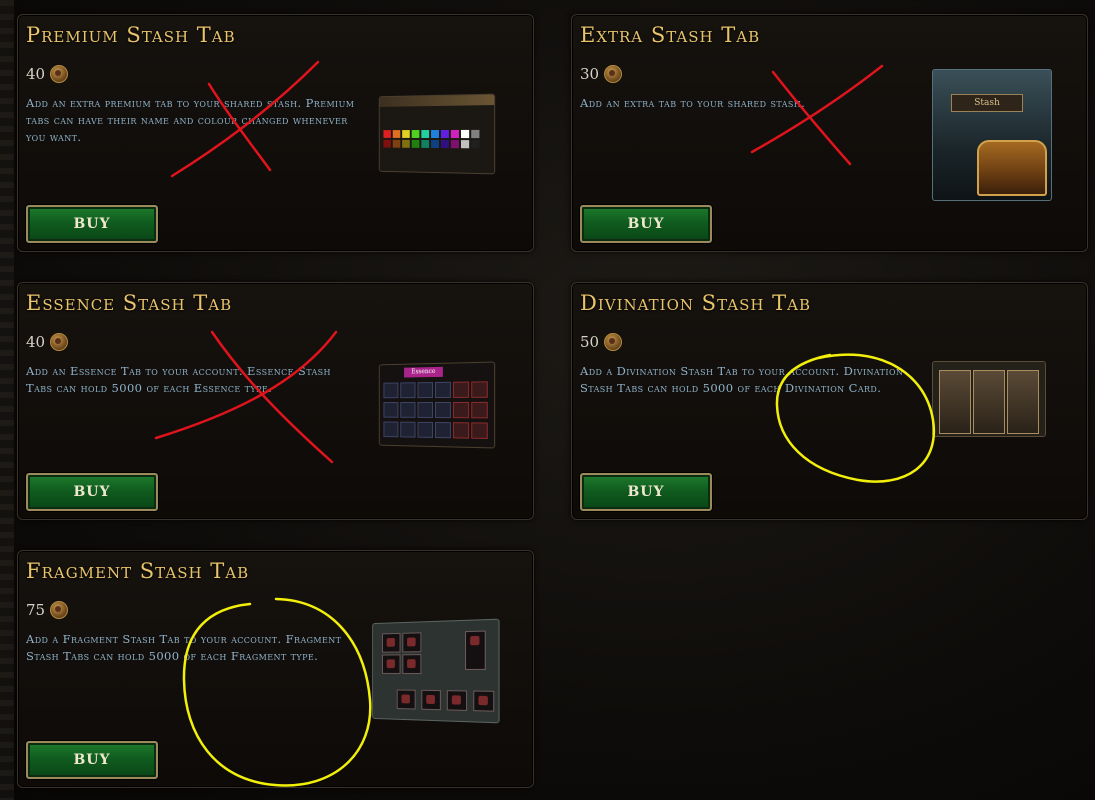 Image resolution: width=1095 pixels, height=800 pixels. What do you see at coordinates (47, 610) in the screenshot?
I see `price: 75` at bounding box center [47, 610].